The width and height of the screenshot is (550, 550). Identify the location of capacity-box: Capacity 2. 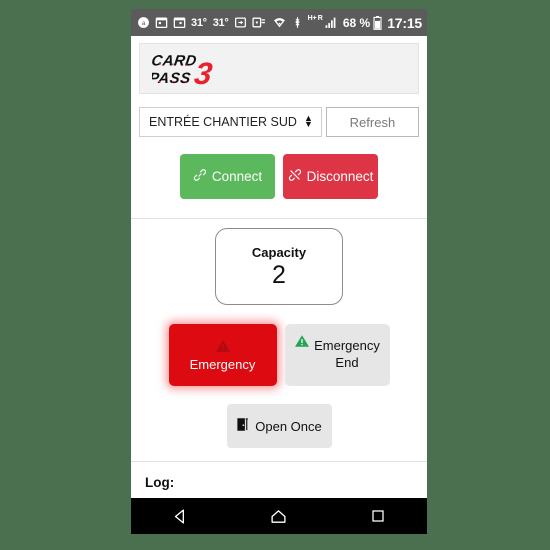
(279, 266).